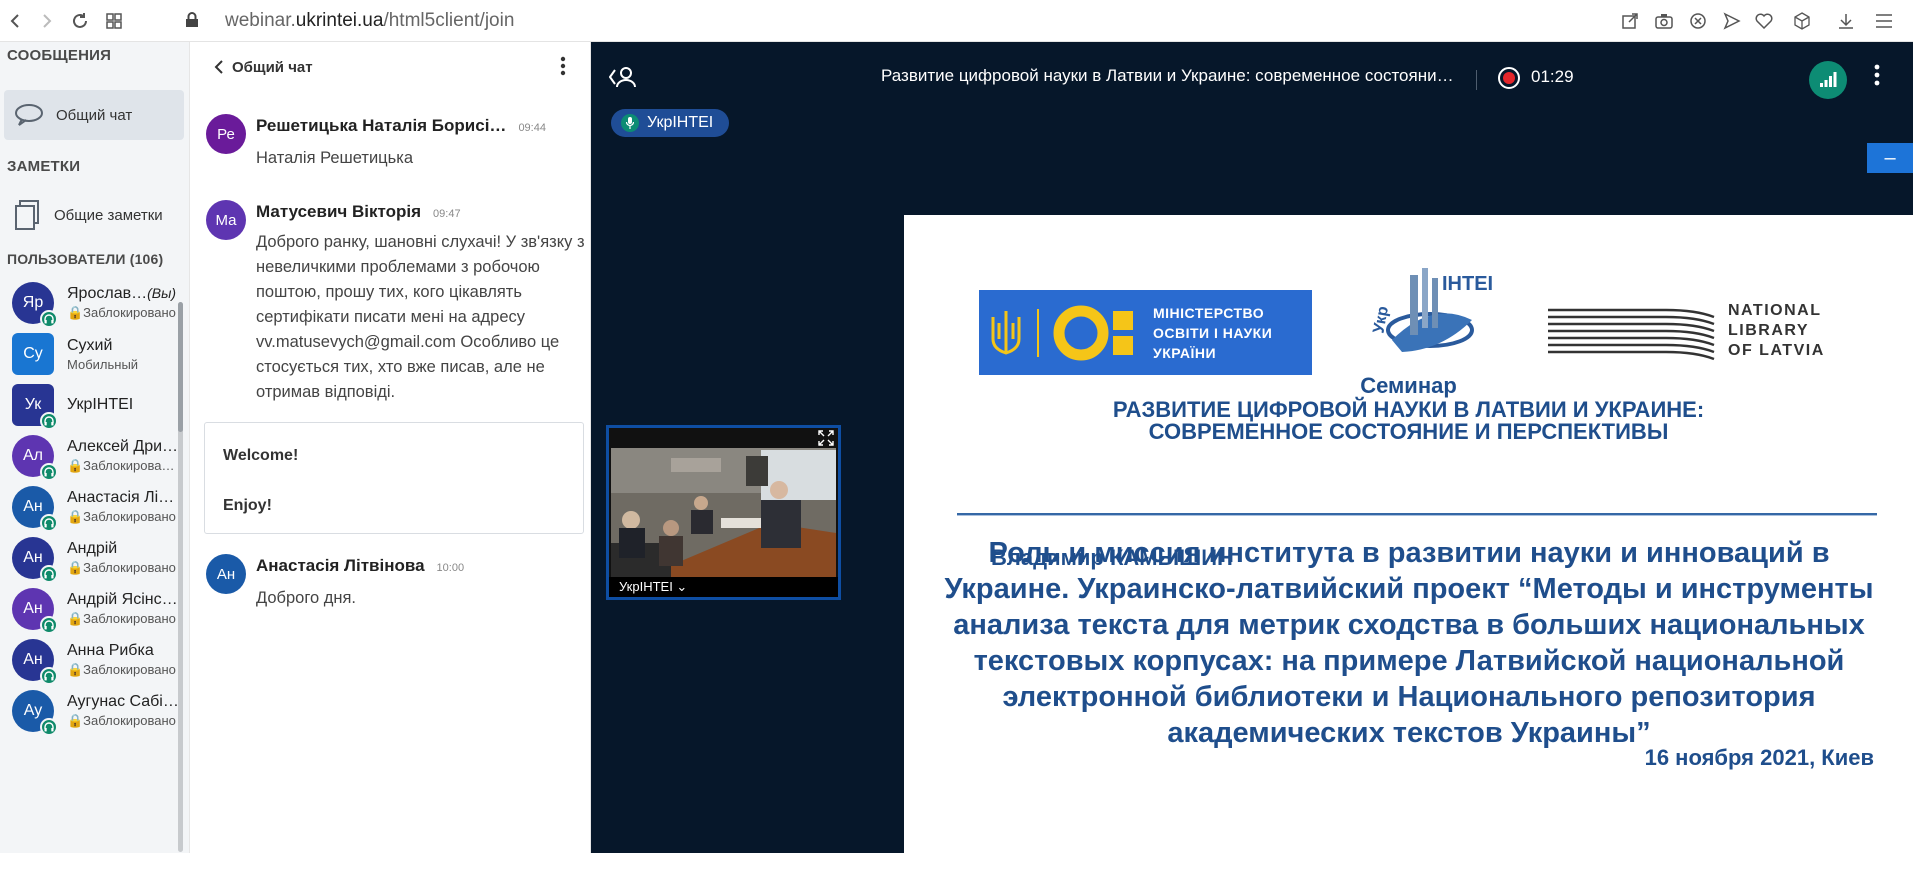  What do you see at coordinates (1828, 80) in the screenshot?
I see `connection-status-icon` at bounding box center [1828, 80].